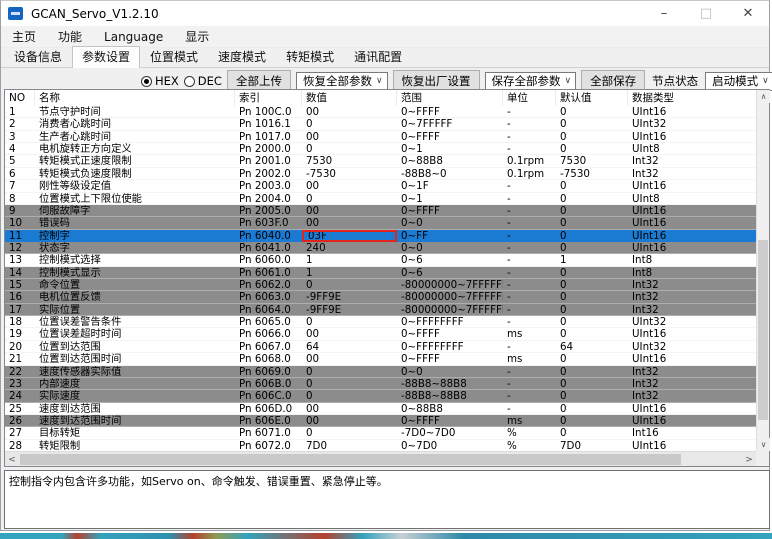  What do you see at coordinates (174, 56) in the screenshot?
I see `tab-position-mode: 位置模式` at bounding box center [174, 56].